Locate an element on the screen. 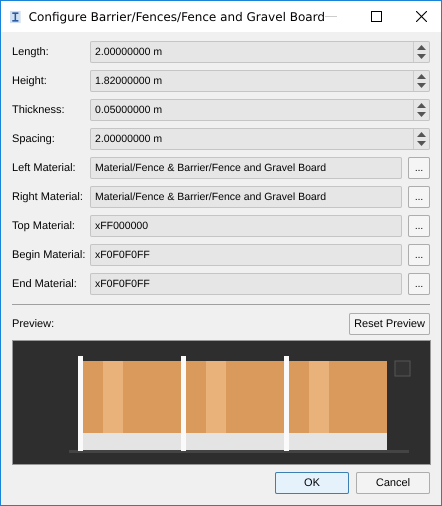 This screenshot has height=506, width=442. ok-button: OK is located at coordinates (312, 483).